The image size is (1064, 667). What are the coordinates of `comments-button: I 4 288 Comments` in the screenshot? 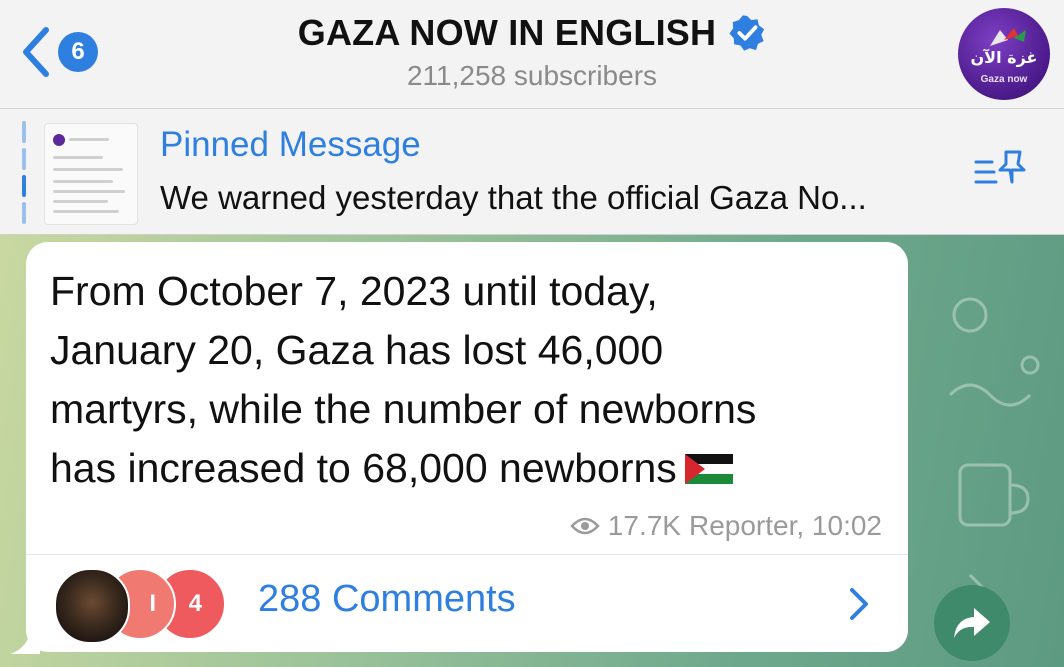 It's located at (467, 604).